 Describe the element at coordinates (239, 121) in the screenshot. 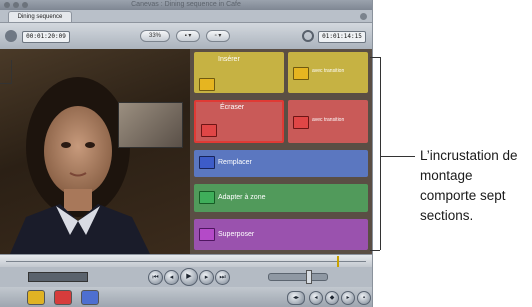

I see `overlay-section-overwrite: Écraser` at that location.